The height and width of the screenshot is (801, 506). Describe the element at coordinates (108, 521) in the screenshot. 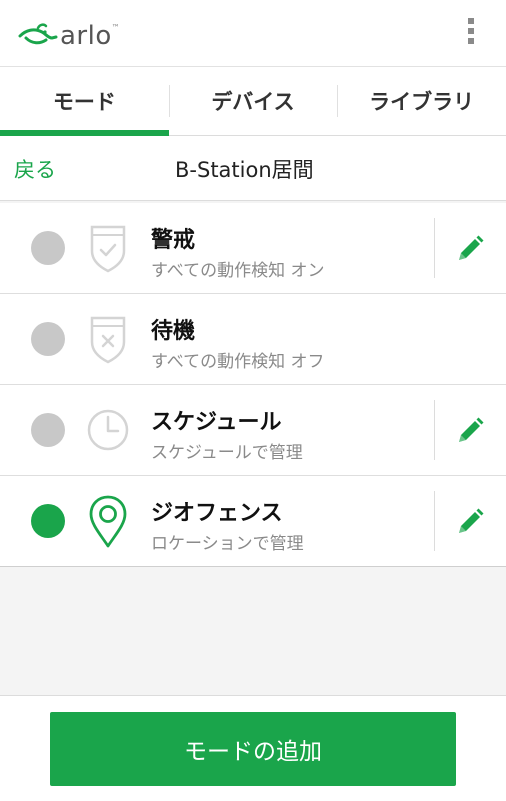

I see `location-pin-icon` at that location.